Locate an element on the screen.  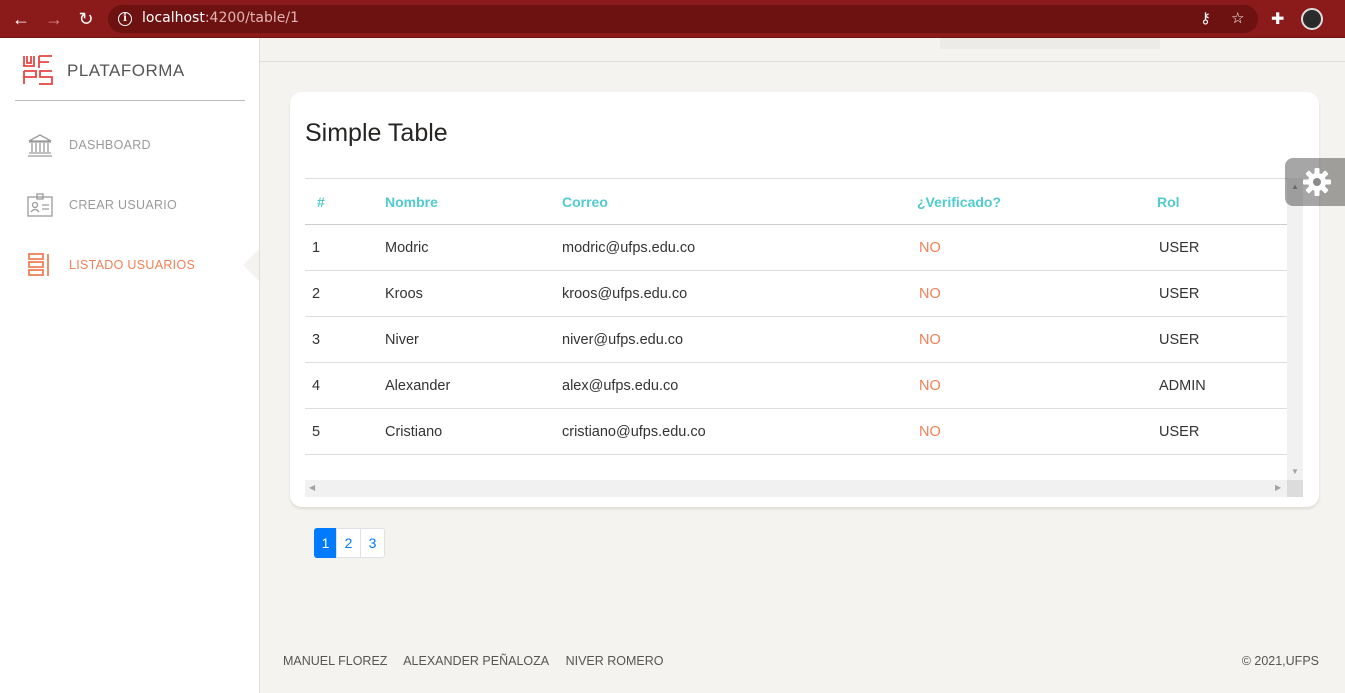
table-row: 4 Alexander alex@ufps.edu.co NO ADMIN is located at coordinates (796, 385).